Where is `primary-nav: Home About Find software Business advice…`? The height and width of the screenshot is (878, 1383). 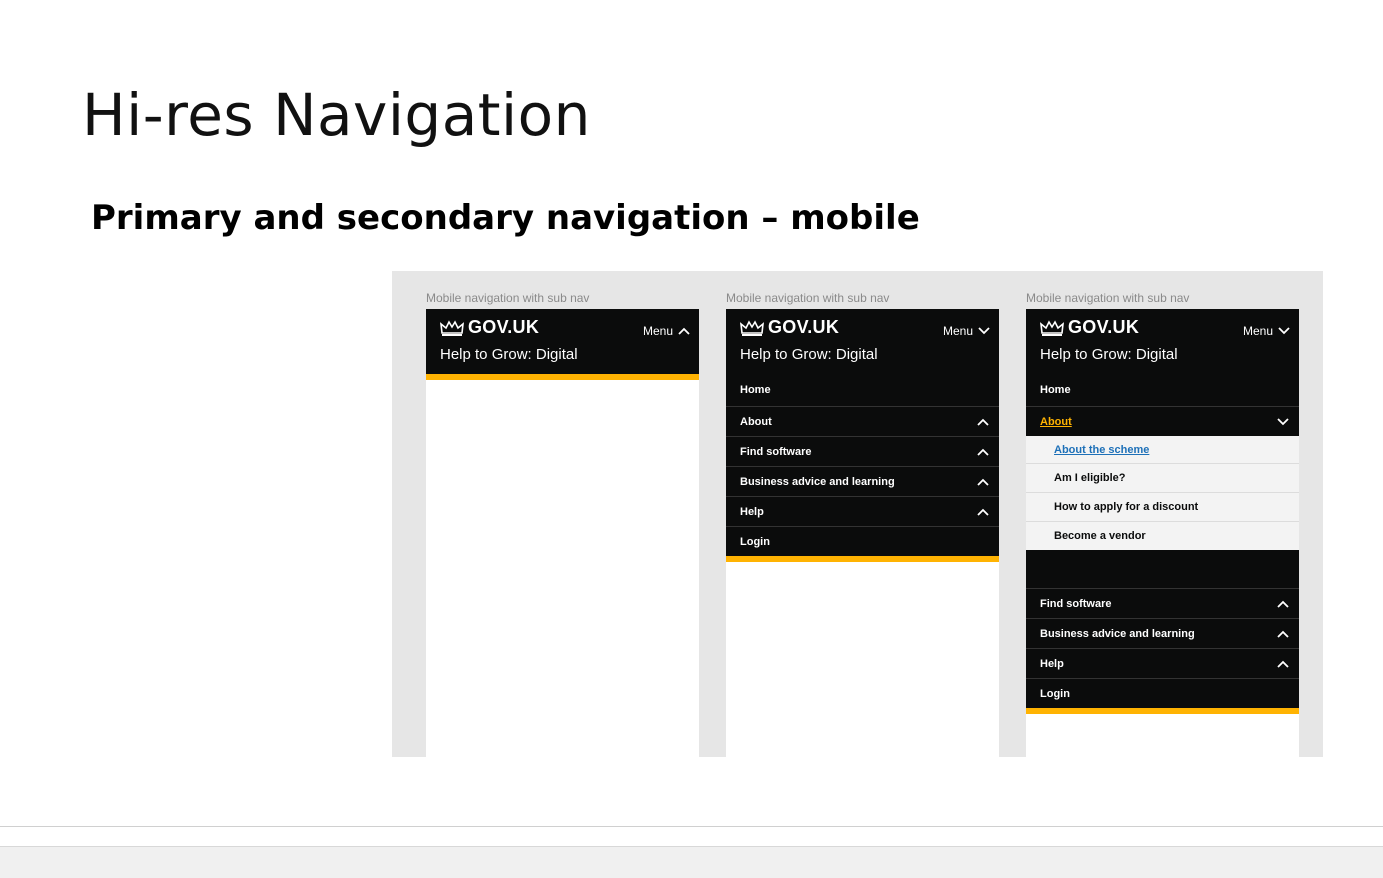 primary-nav: Home About Find software Business advice… is located at coordinates (862, 465).